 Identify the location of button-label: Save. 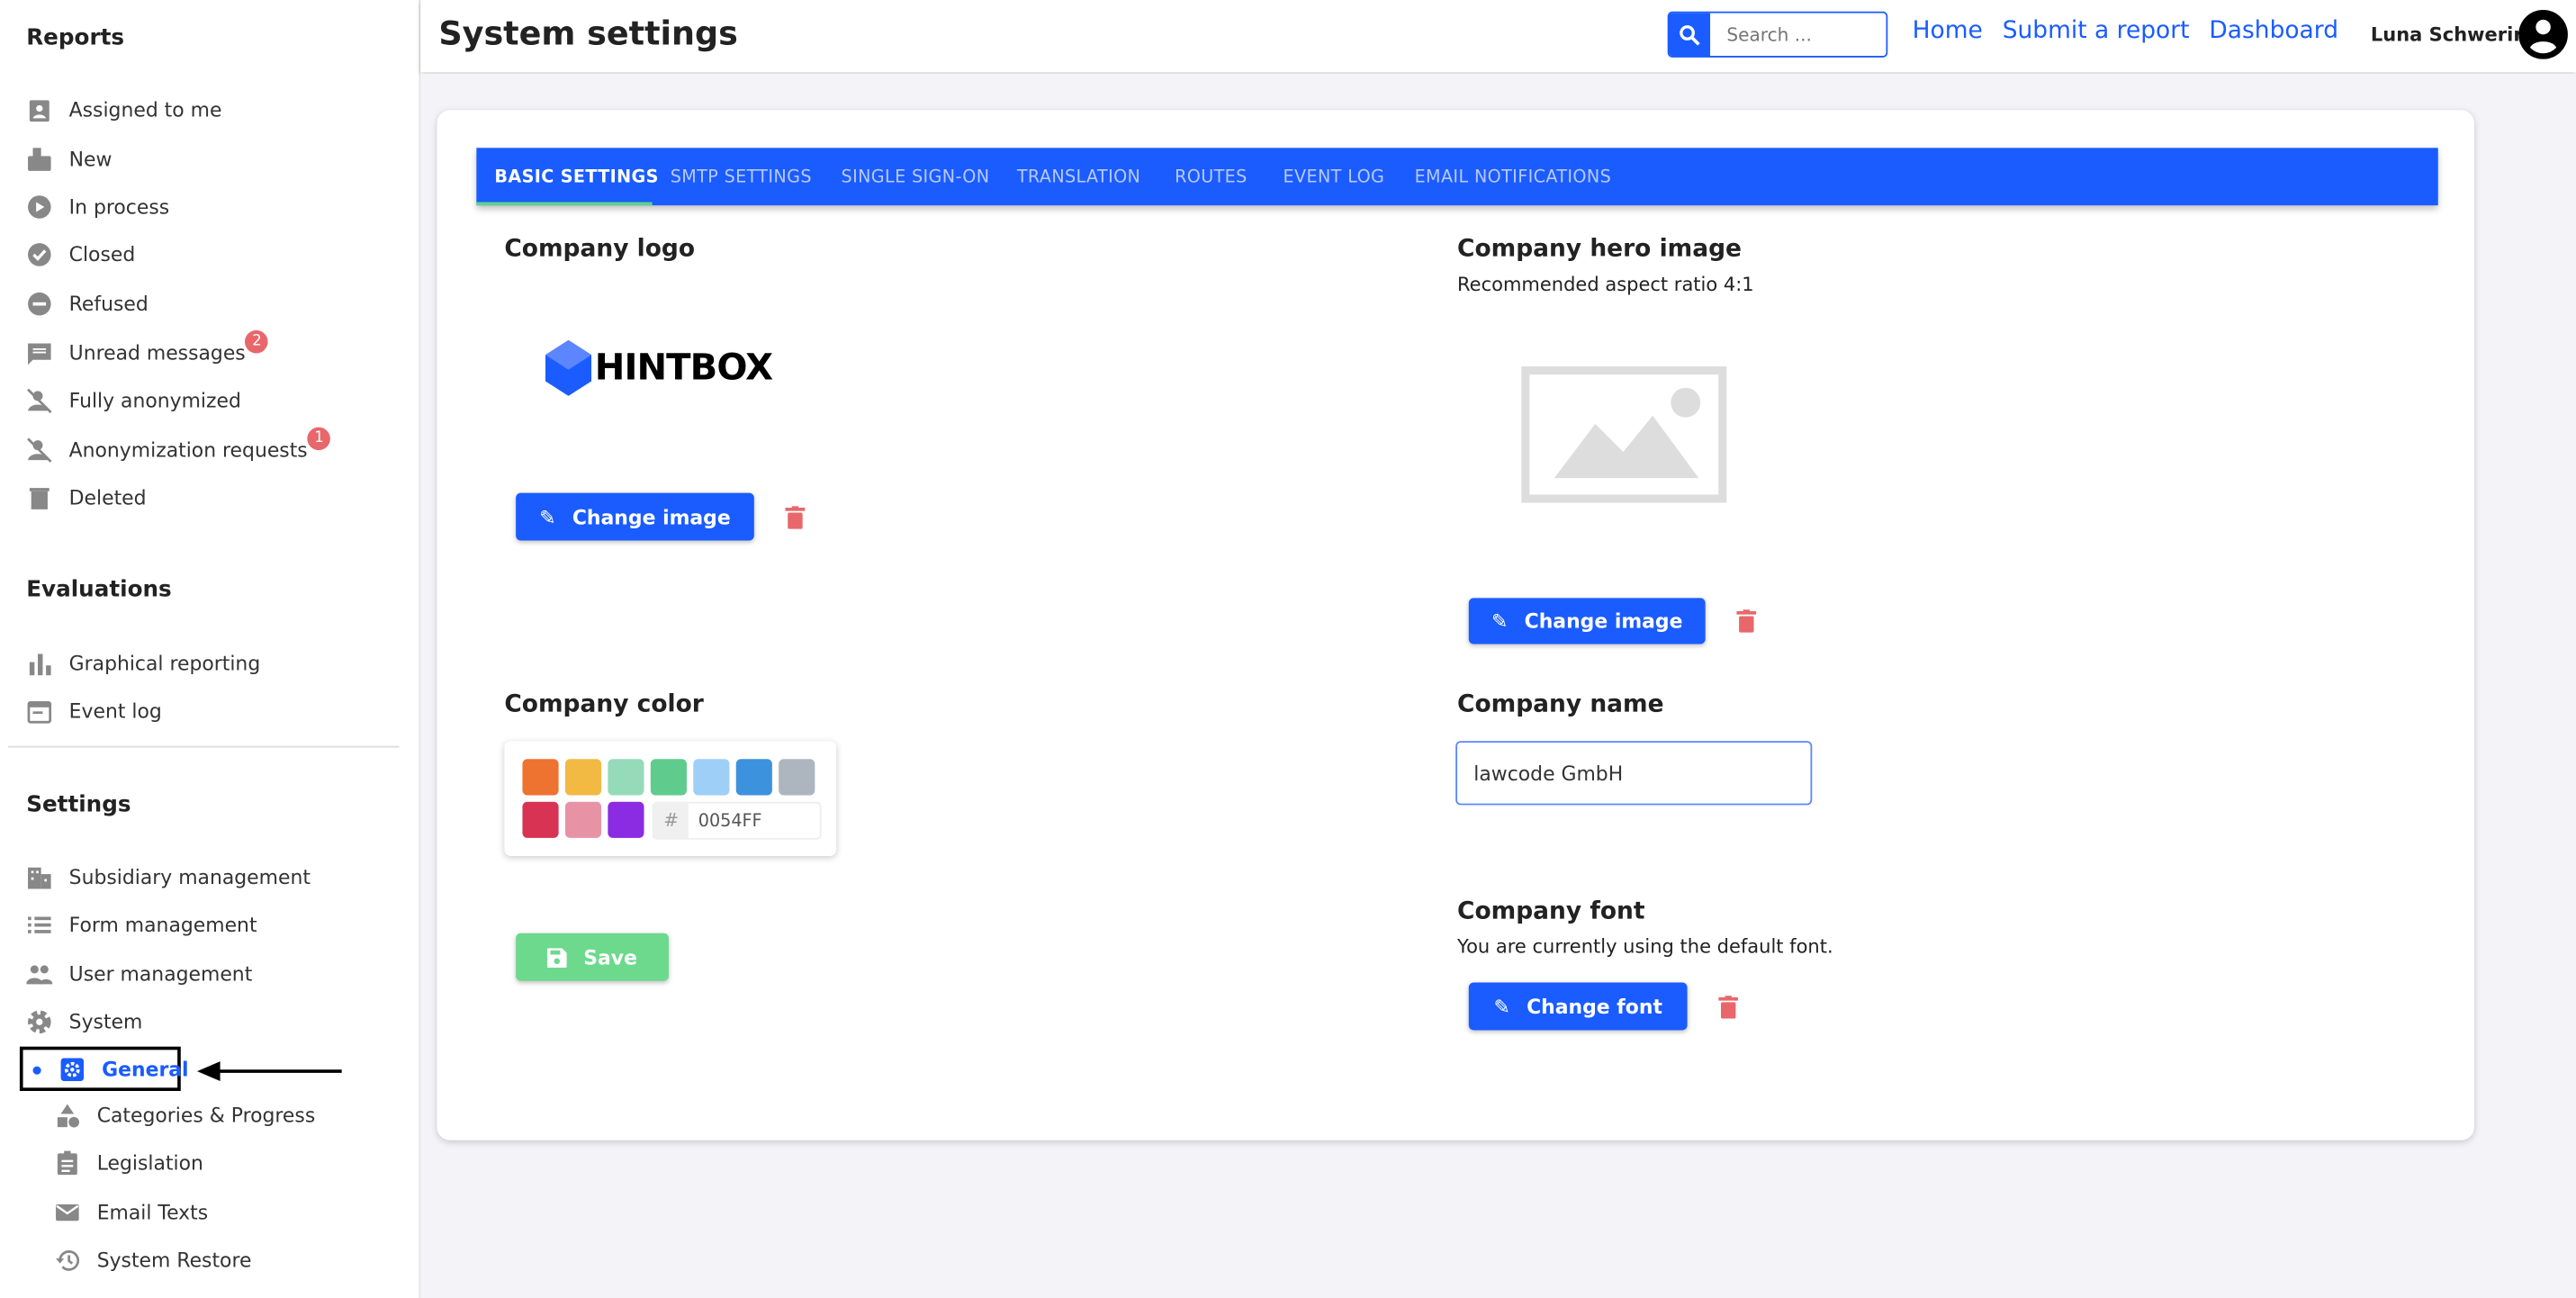
(610, 957).